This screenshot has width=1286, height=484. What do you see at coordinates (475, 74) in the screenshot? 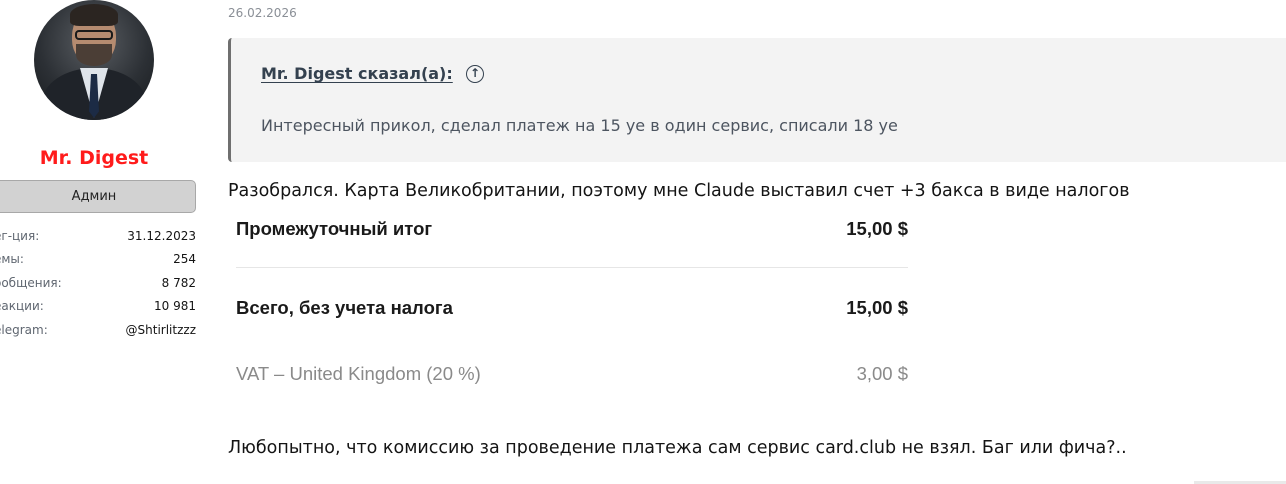
I see `arrow-up-circle-icon: ↑` at bounding box center [475, 74].